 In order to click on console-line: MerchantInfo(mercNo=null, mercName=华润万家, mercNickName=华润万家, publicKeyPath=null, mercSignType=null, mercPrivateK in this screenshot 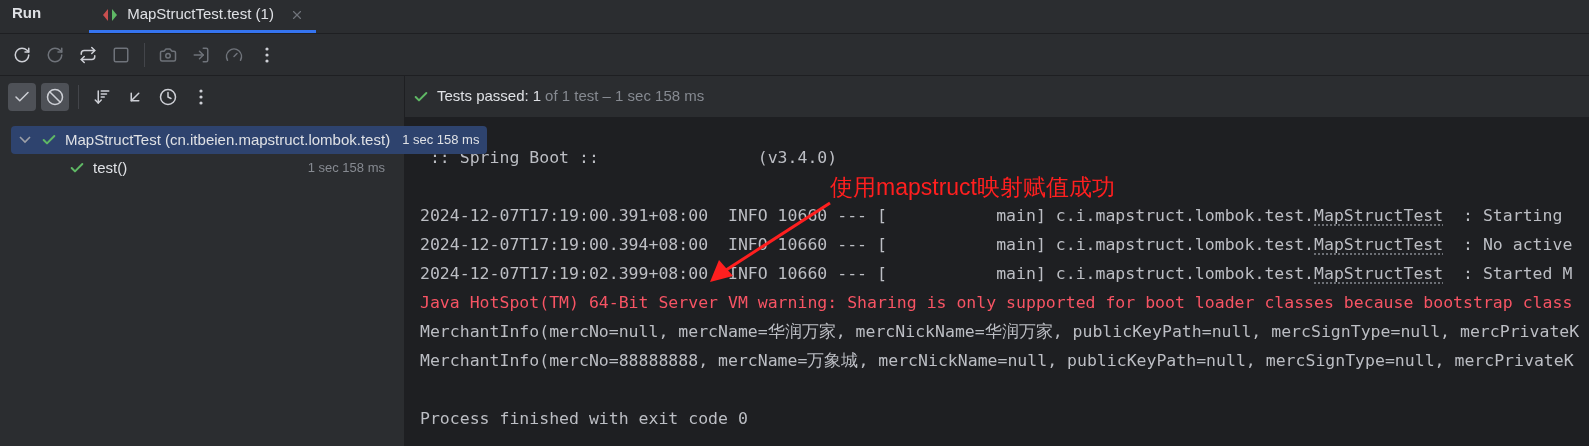, I will do `click(1000, 332)`.